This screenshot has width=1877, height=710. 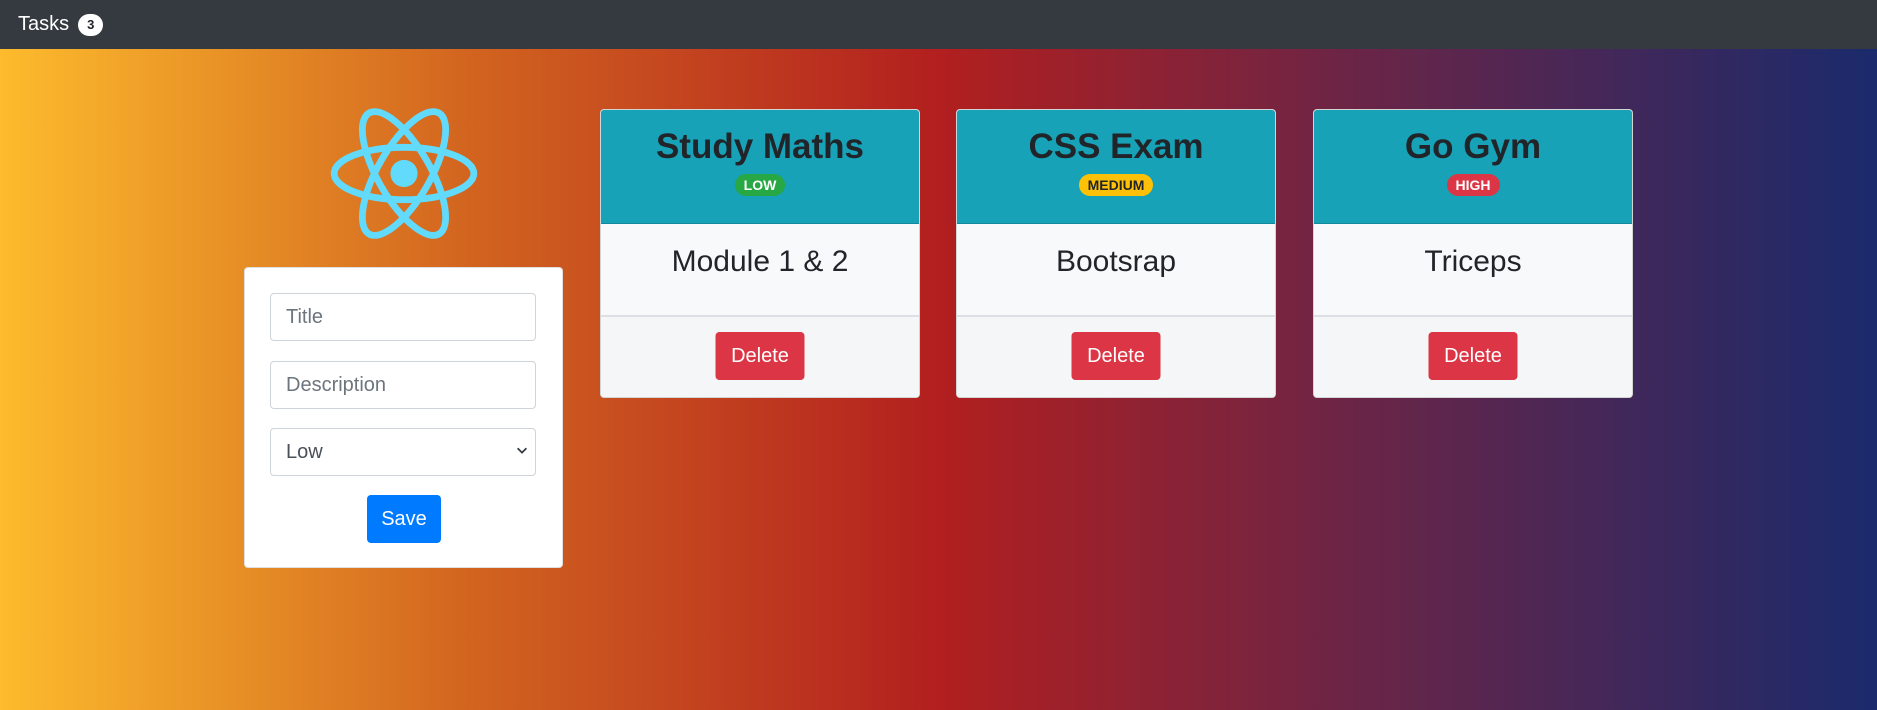 What do you see at coordinates (1116, 261) in the screenshot?
I see `task-description: Bootsrap` at bounding box center [1116, 261].